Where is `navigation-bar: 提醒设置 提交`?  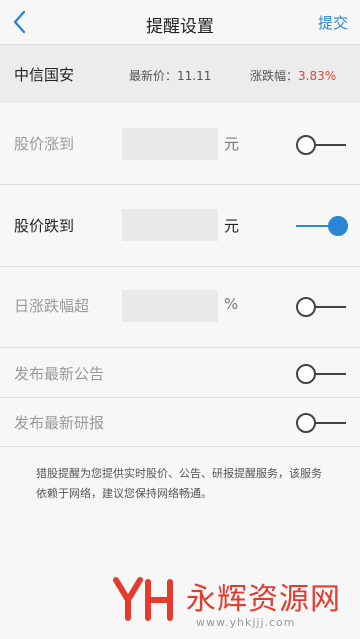
navigation-bar: 提醒设置 提交 is located at coordinates (180, 22).